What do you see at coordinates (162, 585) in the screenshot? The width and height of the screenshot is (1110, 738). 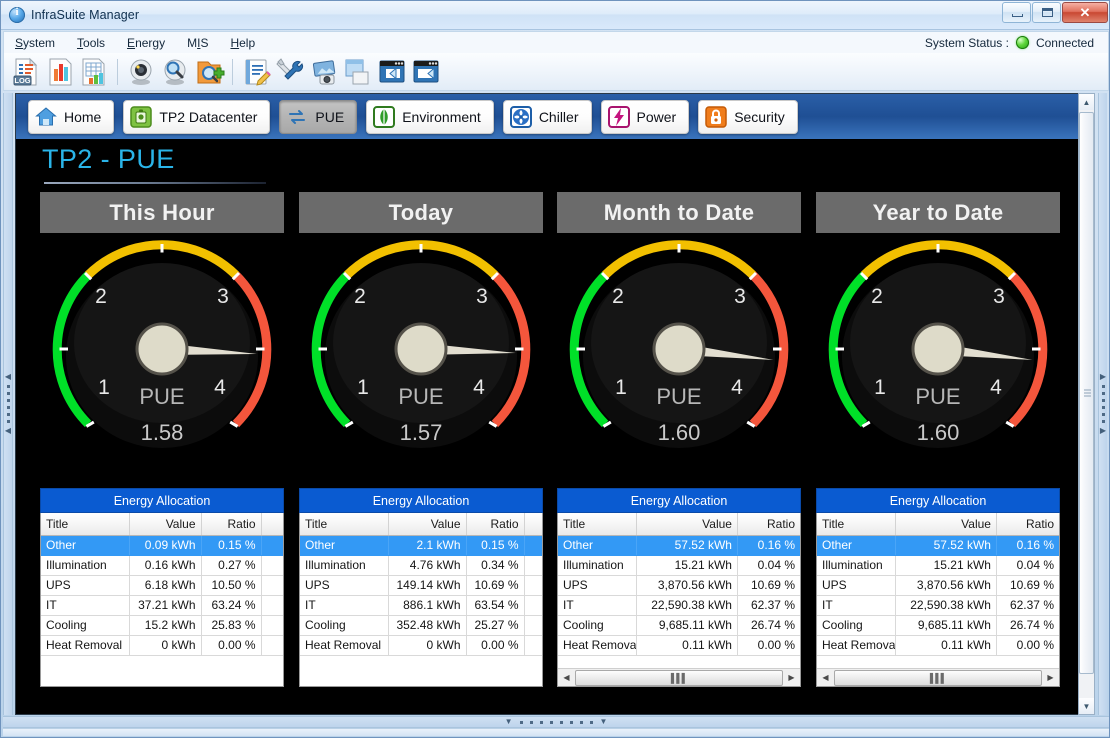 I see `table-row: UPS 6.18 kWh 10.50 %` at bounding box center [162, 585].